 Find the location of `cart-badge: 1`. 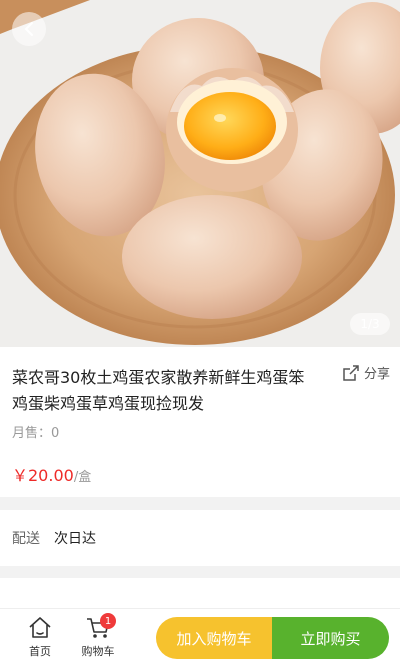

cart-badge: 1 is located at coordinates (108, 621).